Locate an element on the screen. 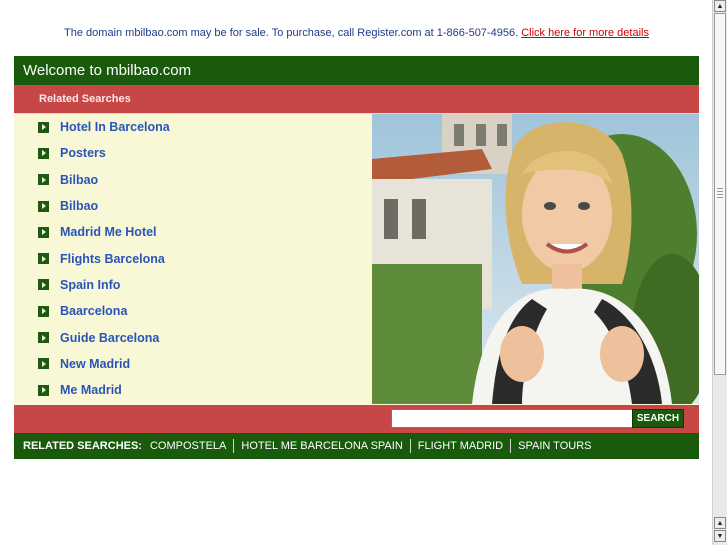  page-title: Welcome to mbilbao.com is located at coordinates (356, 70).